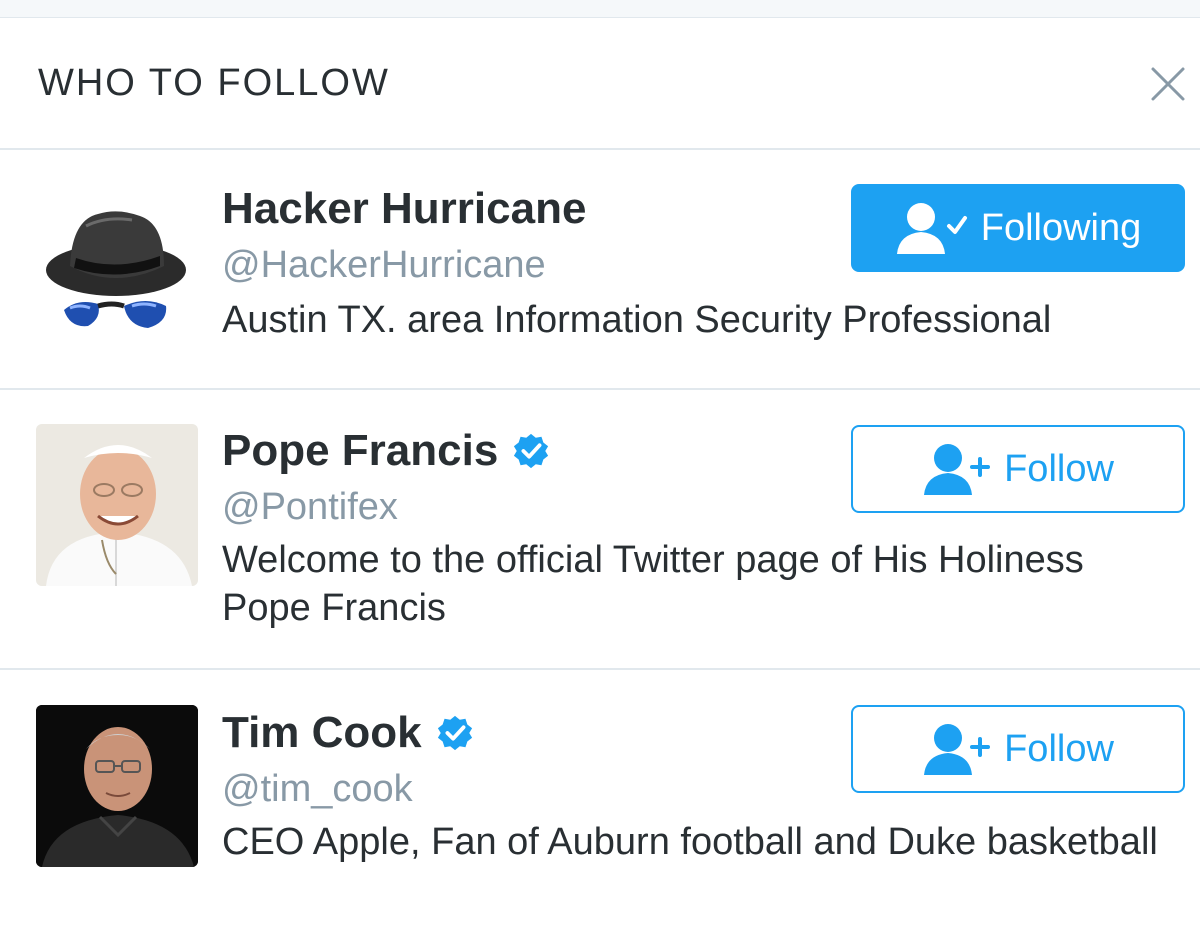  I want to click on user-handle: @Pontifex, so click(310, 507).